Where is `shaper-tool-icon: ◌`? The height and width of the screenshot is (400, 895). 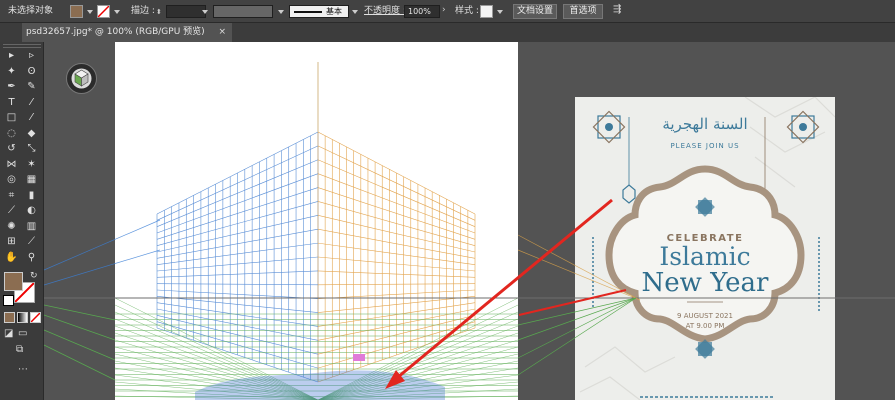 shaper-tool-icon: ◌ is located at coordinates (11, 134).